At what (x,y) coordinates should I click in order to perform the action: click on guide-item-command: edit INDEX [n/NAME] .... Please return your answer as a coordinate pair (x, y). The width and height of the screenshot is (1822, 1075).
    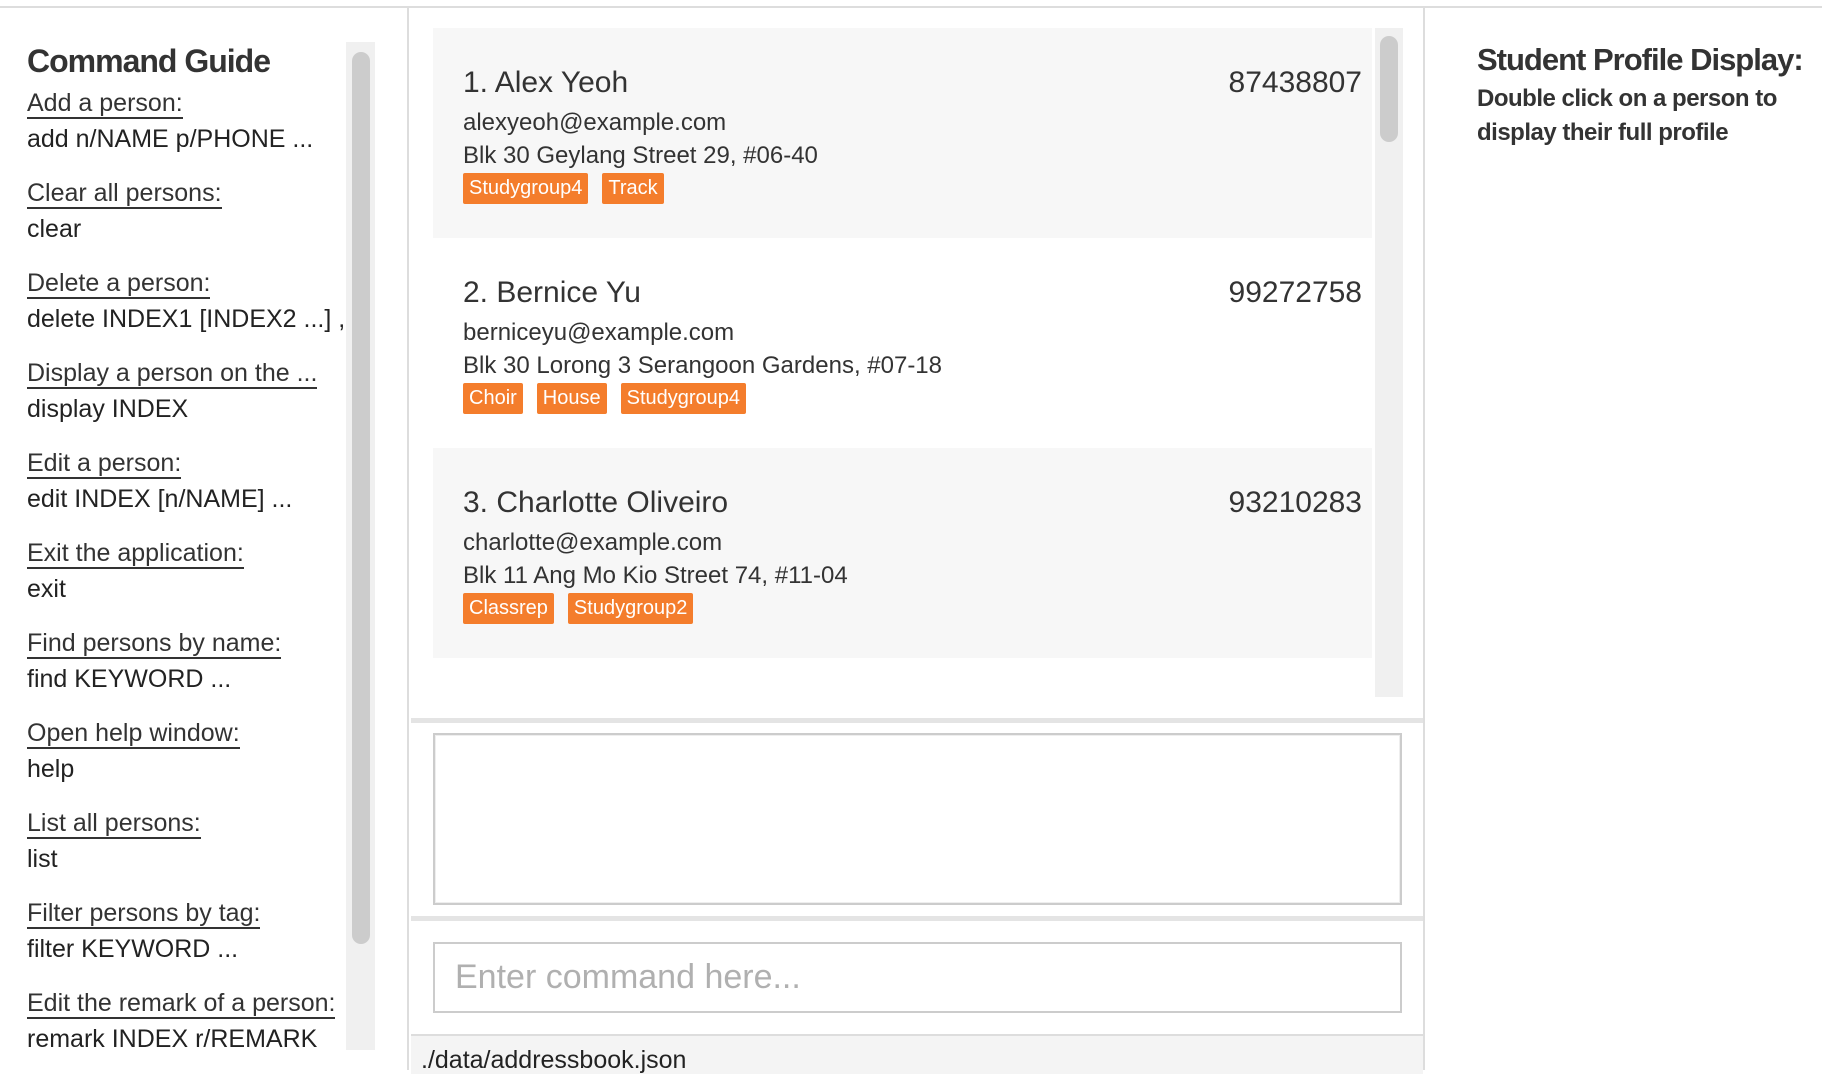
    Looking at the image, I should click on (160, 499).